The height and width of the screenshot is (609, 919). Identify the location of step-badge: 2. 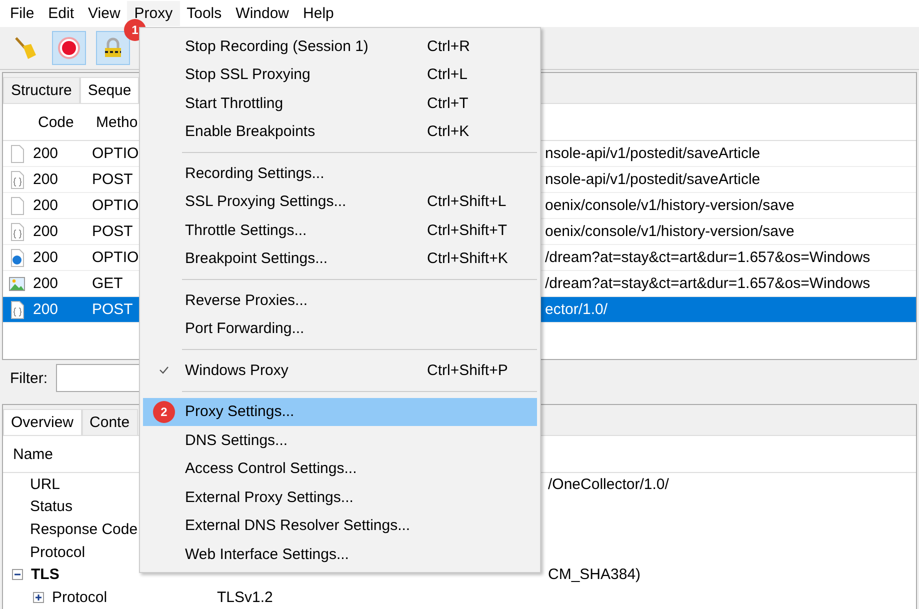
(164, 411).